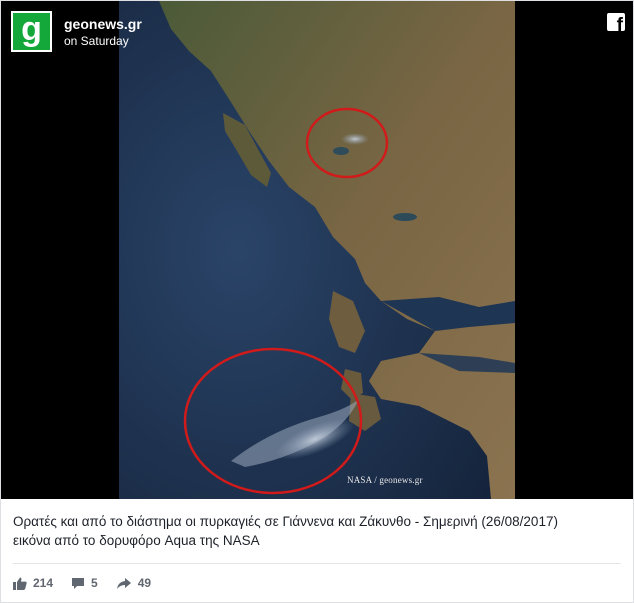 This screenshot has height=603, width=634. I want to click on share-icon, so click(123, 583).